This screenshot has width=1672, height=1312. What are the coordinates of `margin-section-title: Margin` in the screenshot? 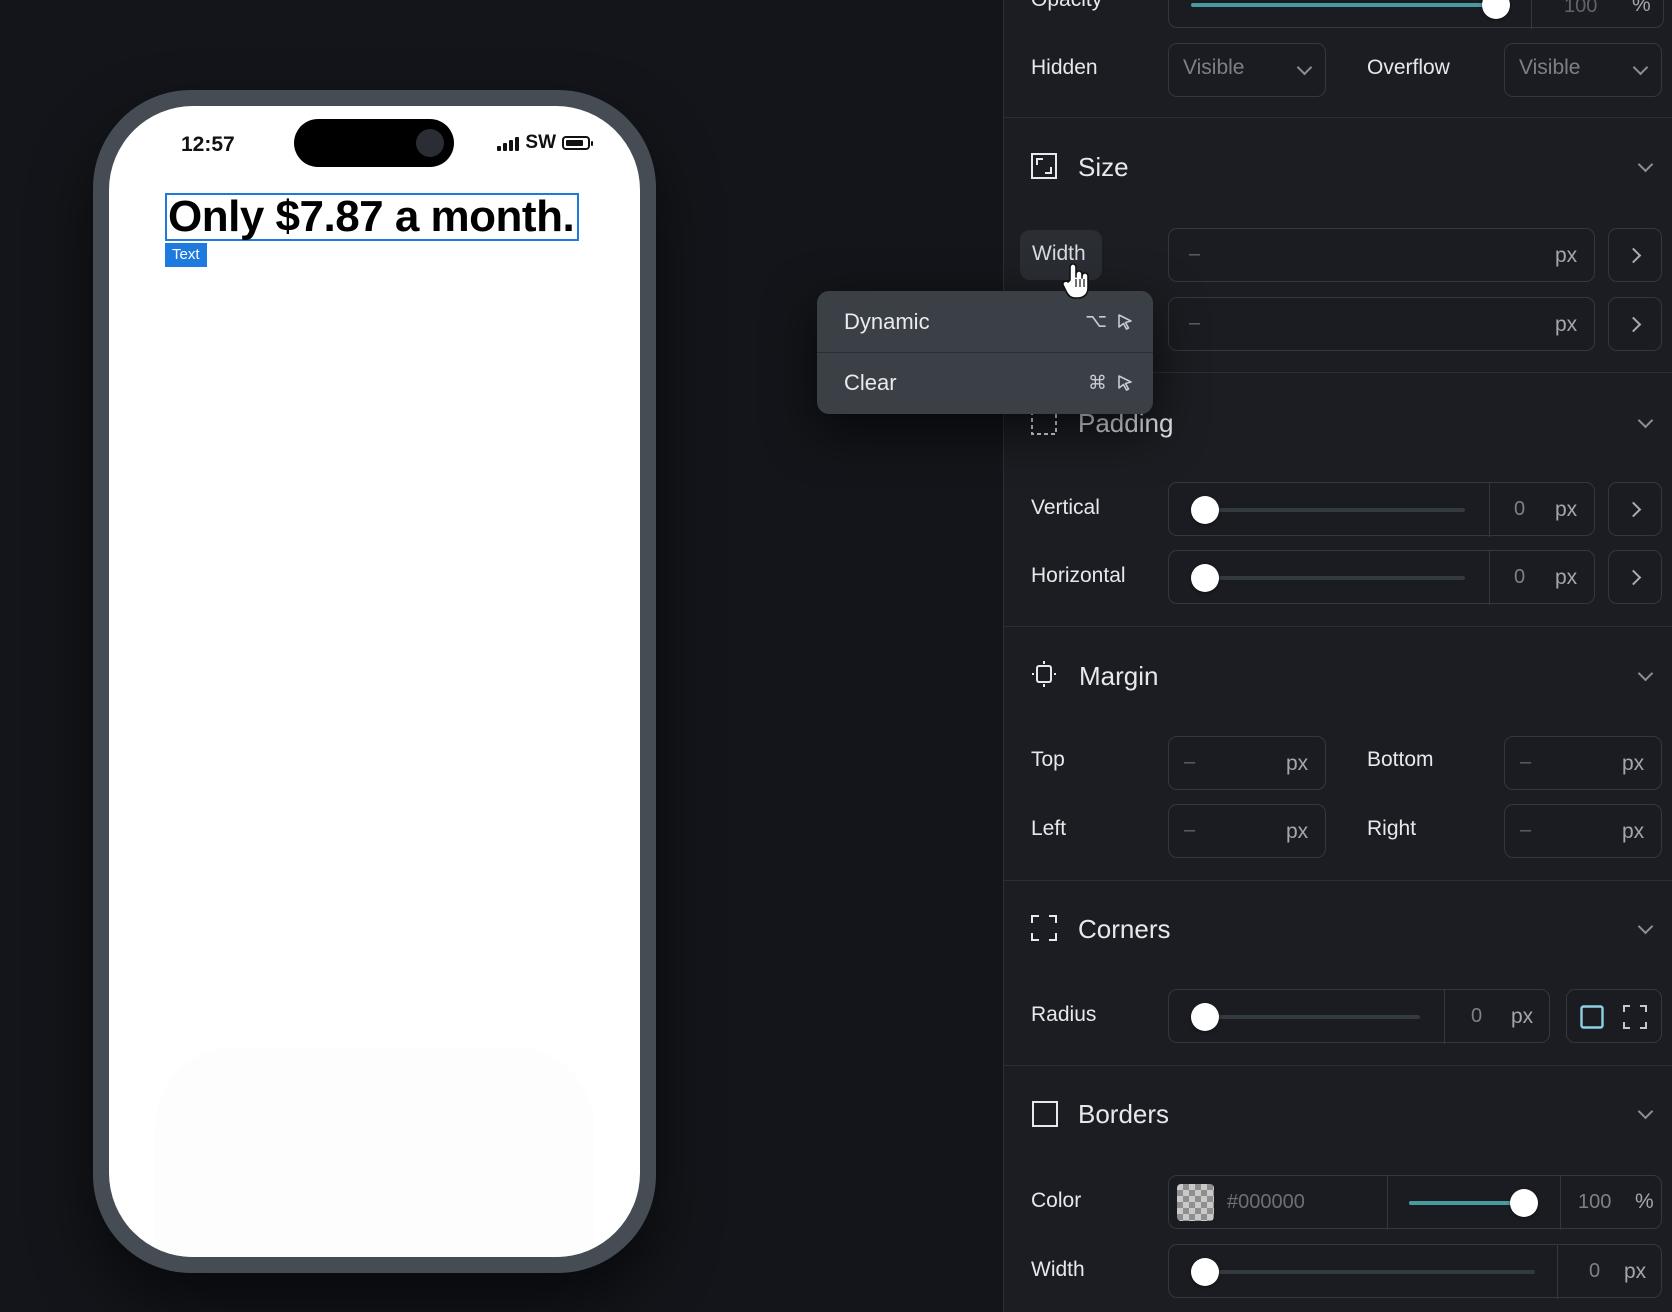 It's located at (1118, 676).